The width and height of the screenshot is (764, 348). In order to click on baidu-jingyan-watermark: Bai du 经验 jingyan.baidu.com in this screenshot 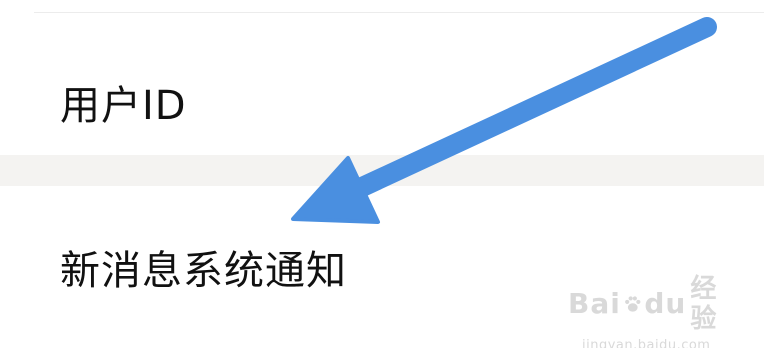, I will do `click(648, 311)`.